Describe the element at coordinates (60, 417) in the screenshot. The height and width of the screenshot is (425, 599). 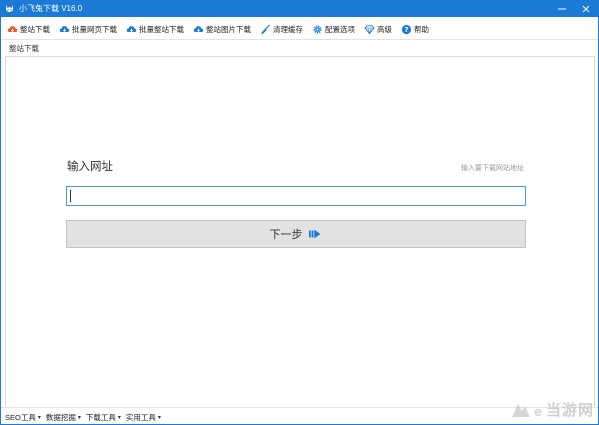
I see `menu-label: 数据挖掘` at that location.